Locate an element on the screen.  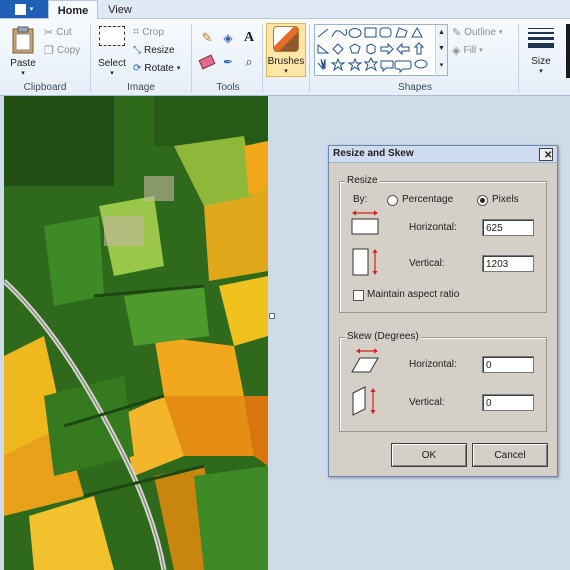
resize-icon: ⤡ is located at coordinates (137, 50).